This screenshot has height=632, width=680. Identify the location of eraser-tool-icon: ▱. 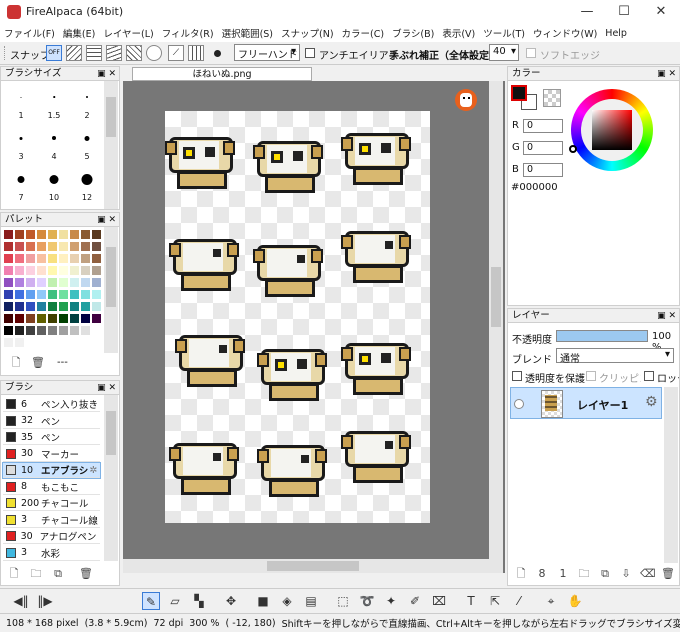
(175, 601).